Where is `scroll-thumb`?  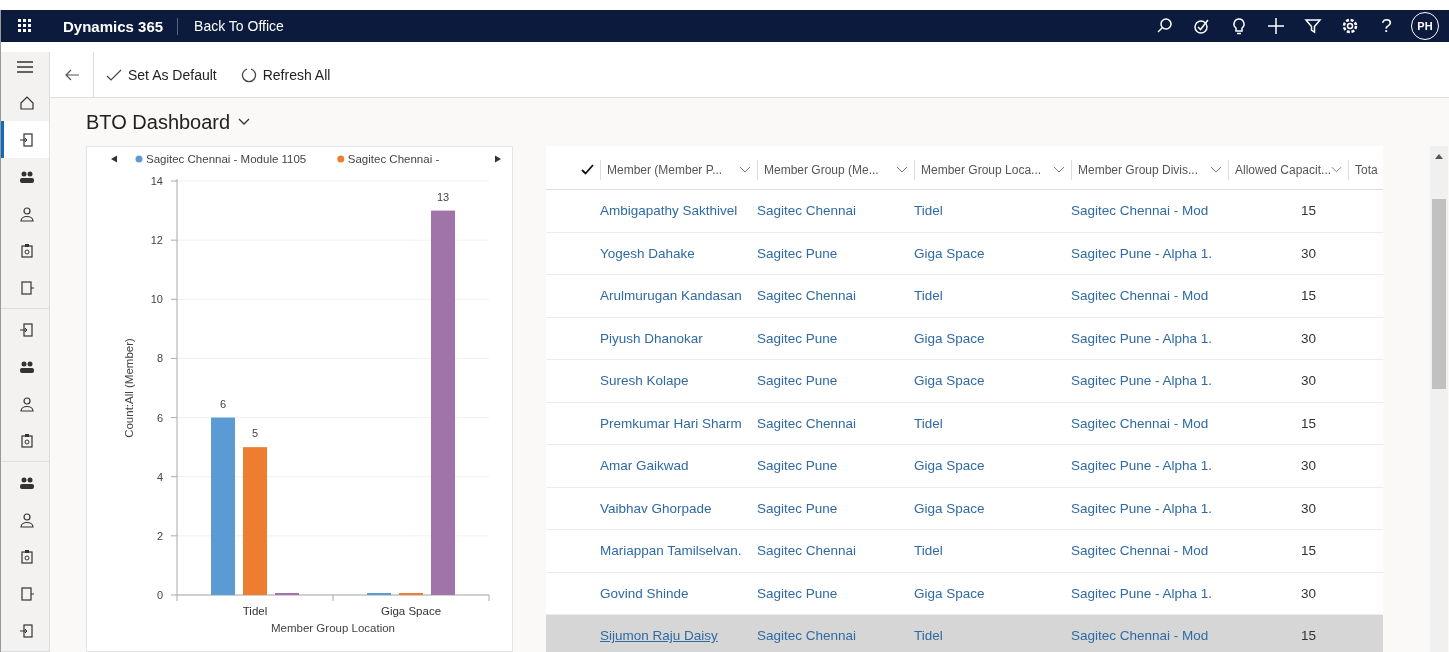 scroll-thumb is located at coordinates (1439, 294).